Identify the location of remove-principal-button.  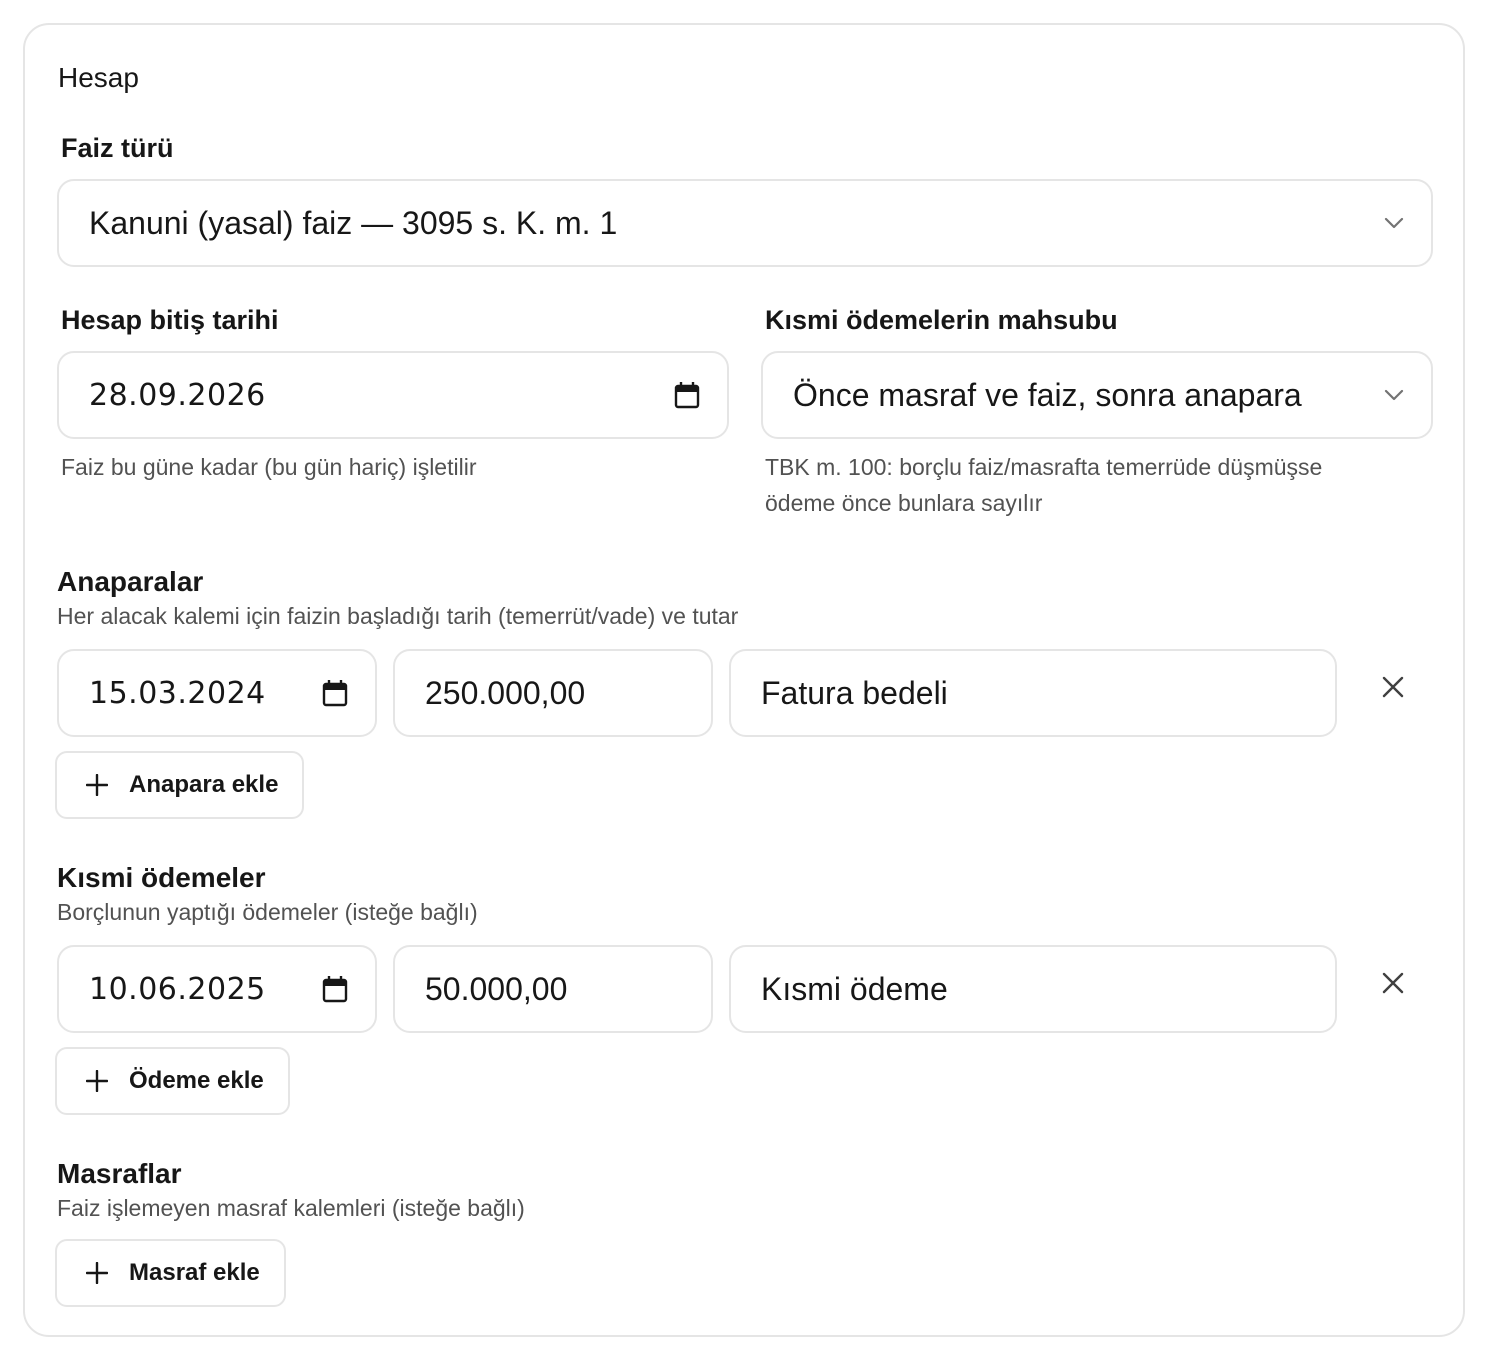
(1393, 689).